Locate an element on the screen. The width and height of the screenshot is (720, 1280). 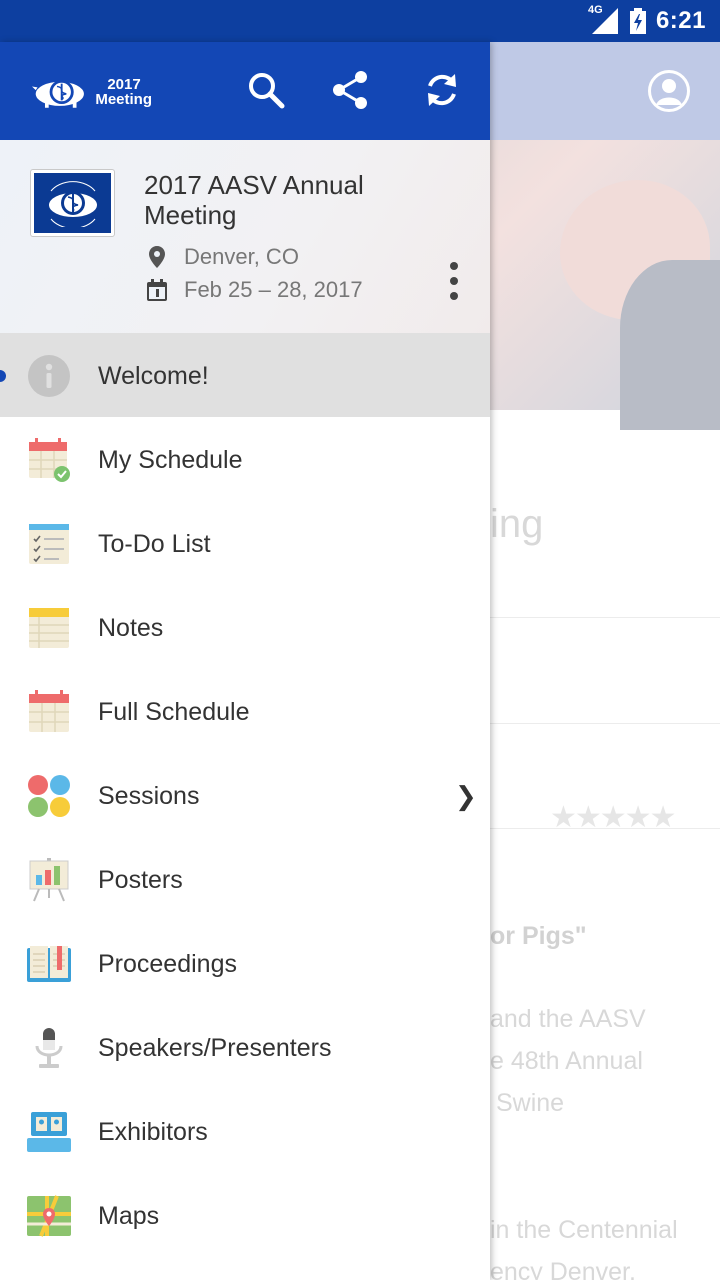
body-line: ency Denver. is located at coordinates (563, 1269).